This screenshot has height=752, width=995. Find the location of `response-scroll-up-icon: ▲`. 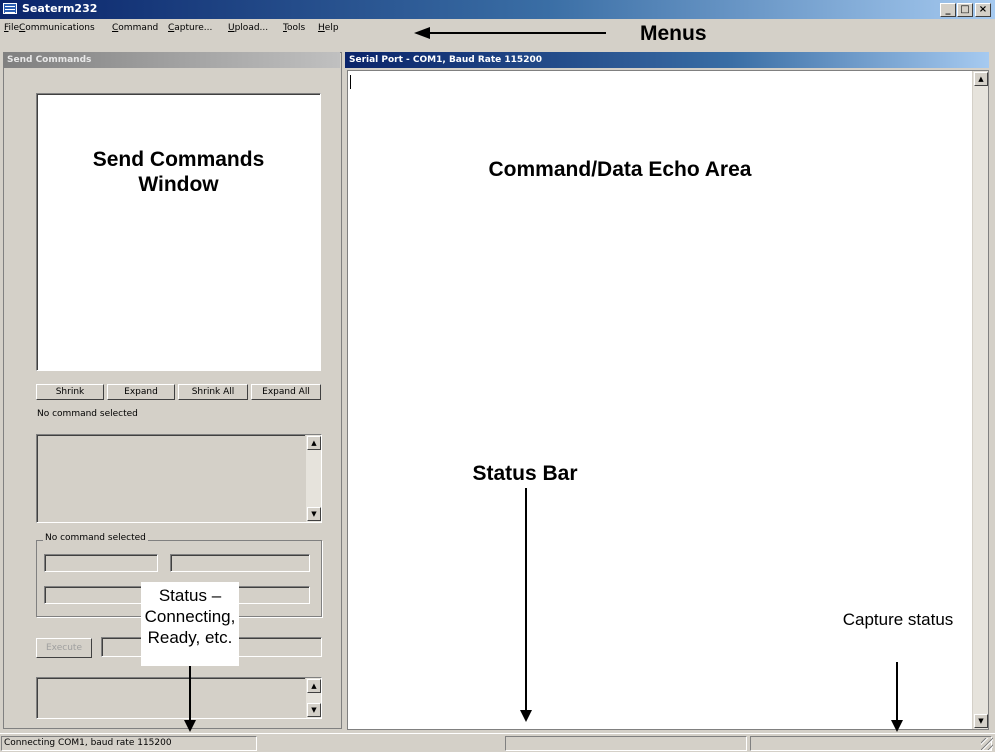

response-scroll-up-icon: ▲ is located at coordinates (314, 686).